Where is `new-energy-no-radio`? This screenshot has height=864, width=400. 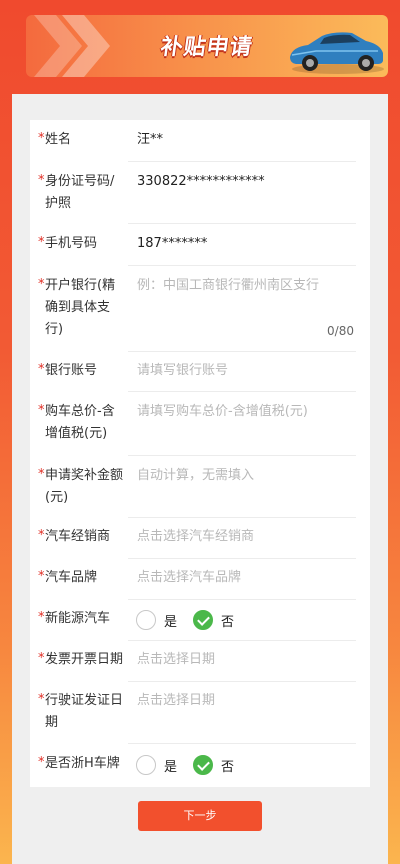
new-energy-no-radio is located at coordinates (203, 620).